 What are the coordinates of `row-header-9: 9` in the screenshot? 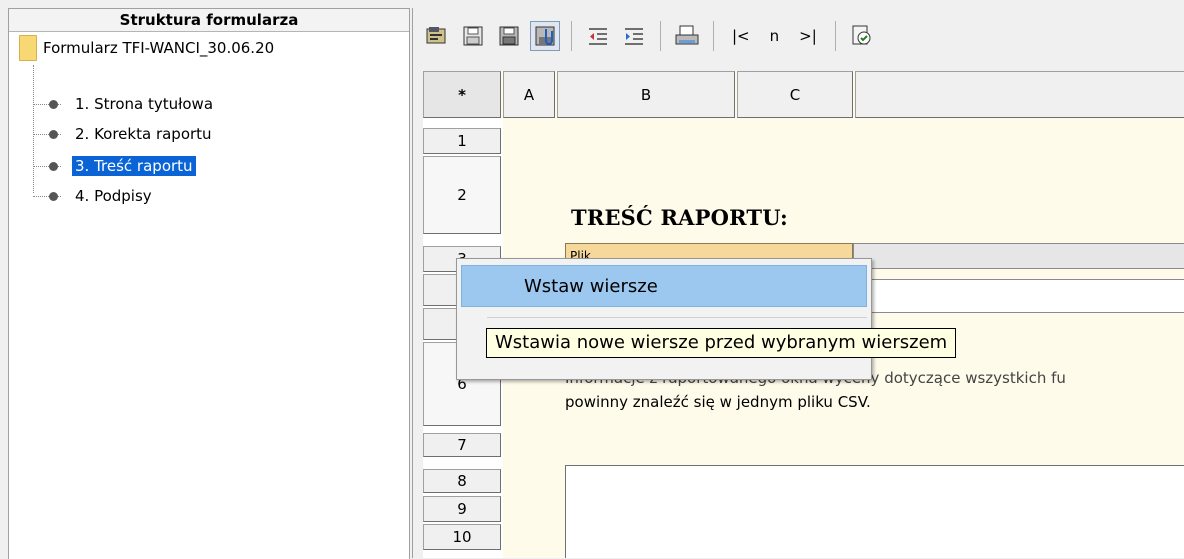 It's located at (462, 509).